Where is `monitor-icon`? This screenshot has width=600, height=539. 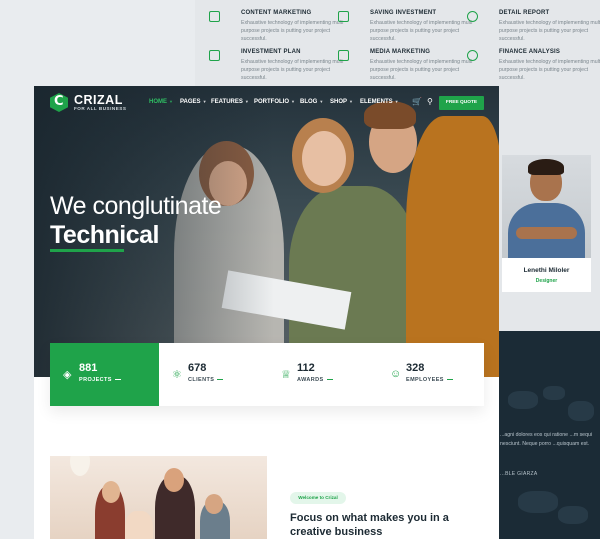
monitor-icon is located at coordinates (343, 55).